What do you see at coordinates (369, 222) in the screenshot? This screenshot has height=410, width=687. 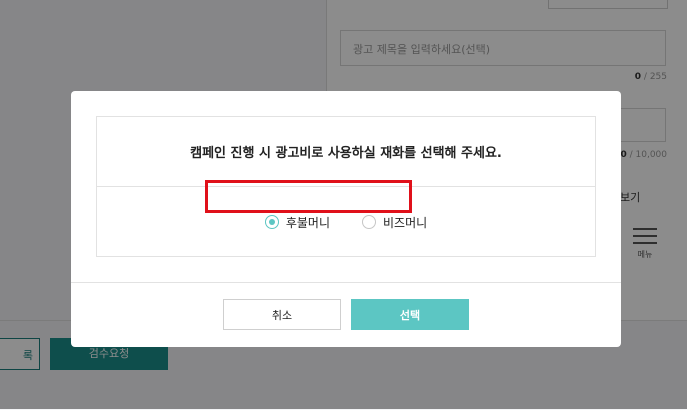 I see `radio-unchecked-icon` at bounding box center [369, 222].